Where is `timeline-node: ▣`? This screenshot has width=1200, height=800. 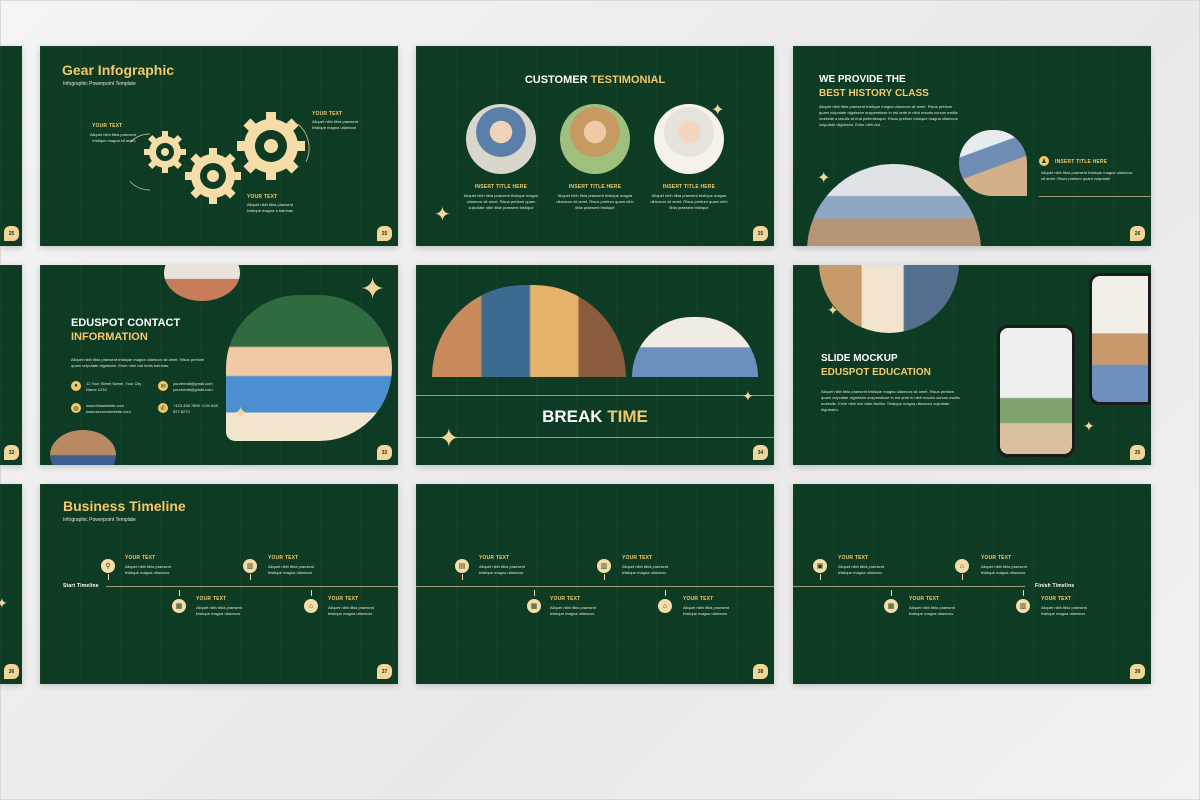 timeline-node: ▣ is located at coordinates (820, 566).